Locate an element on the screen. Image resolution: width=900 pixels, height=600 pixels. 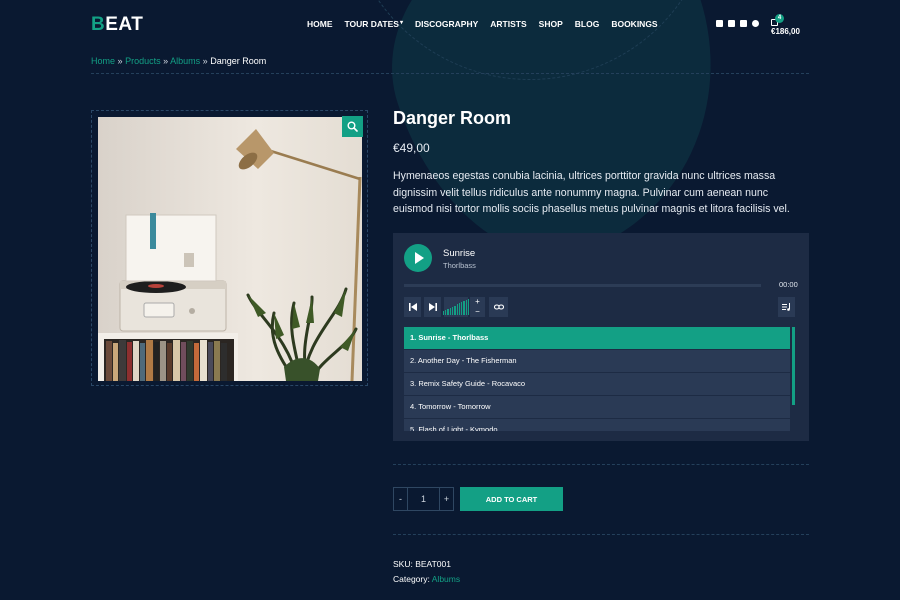
turntable-photo is located at coordinates (230, 249).